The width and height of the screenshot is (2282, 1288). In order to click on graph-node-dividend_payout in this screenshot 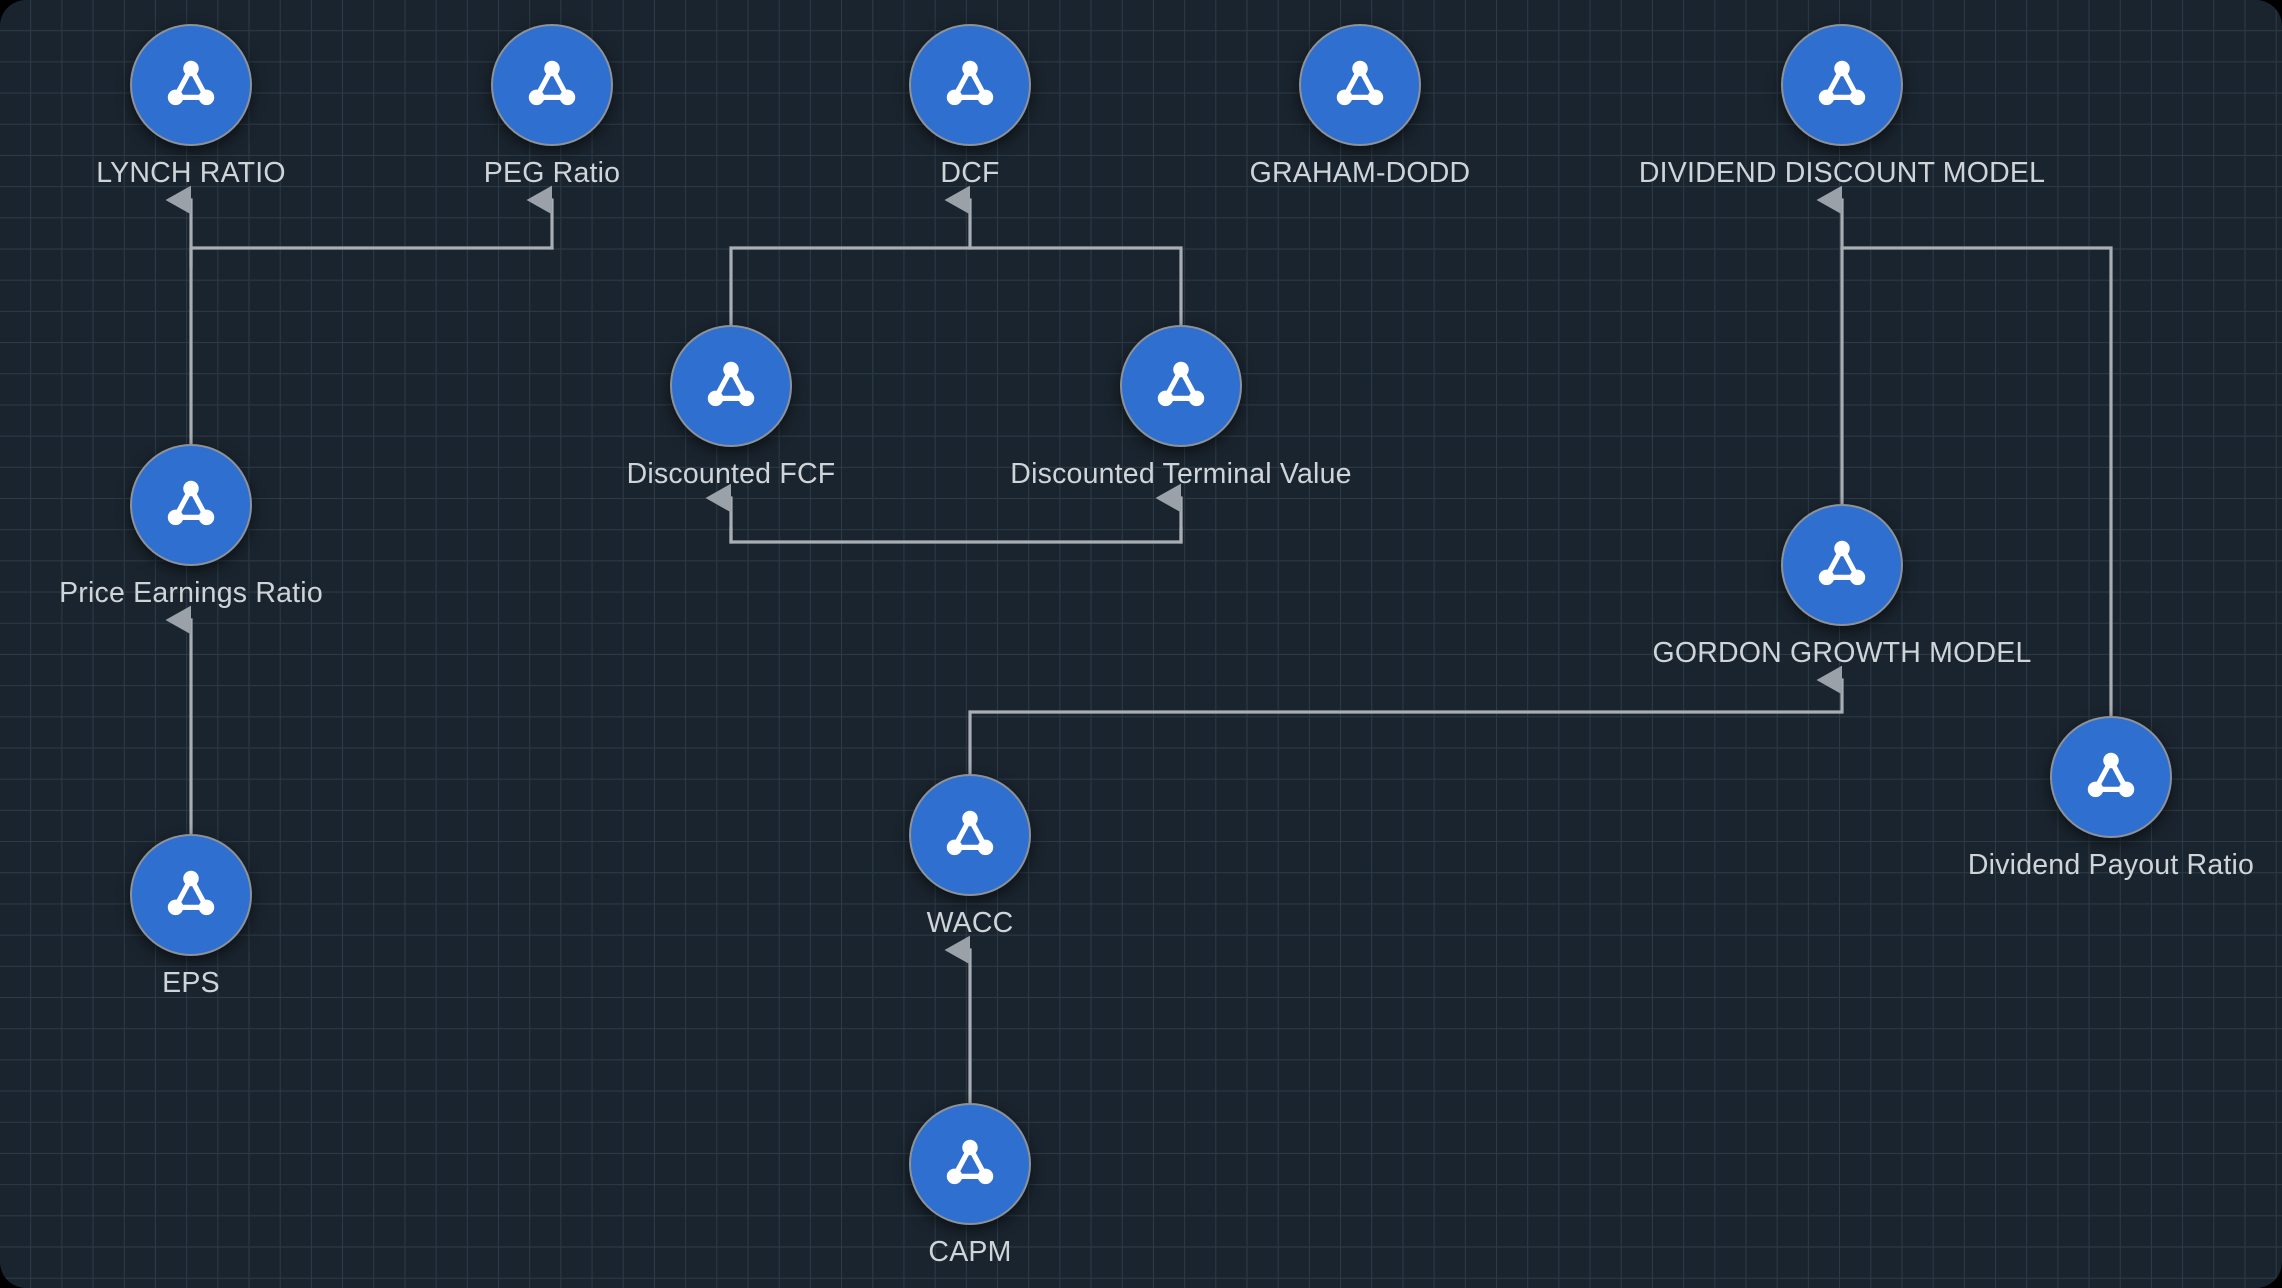, I will do `click(2111, 777)`.